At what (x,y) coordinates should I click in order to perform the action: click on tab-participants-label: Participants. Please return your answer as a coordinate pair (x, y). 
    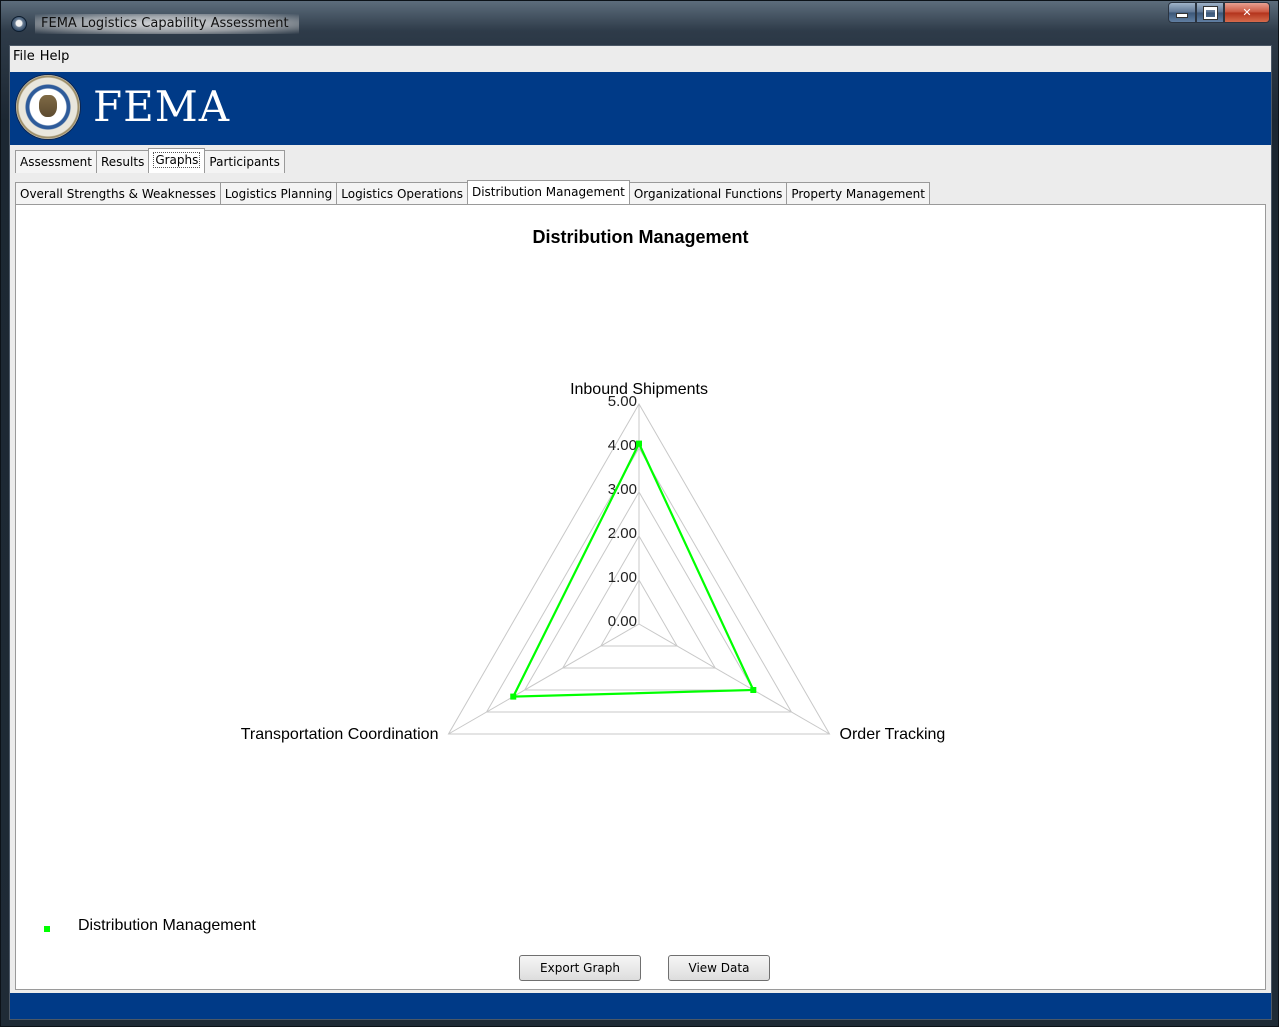
    Looking at the image, I should click on (244, 162).